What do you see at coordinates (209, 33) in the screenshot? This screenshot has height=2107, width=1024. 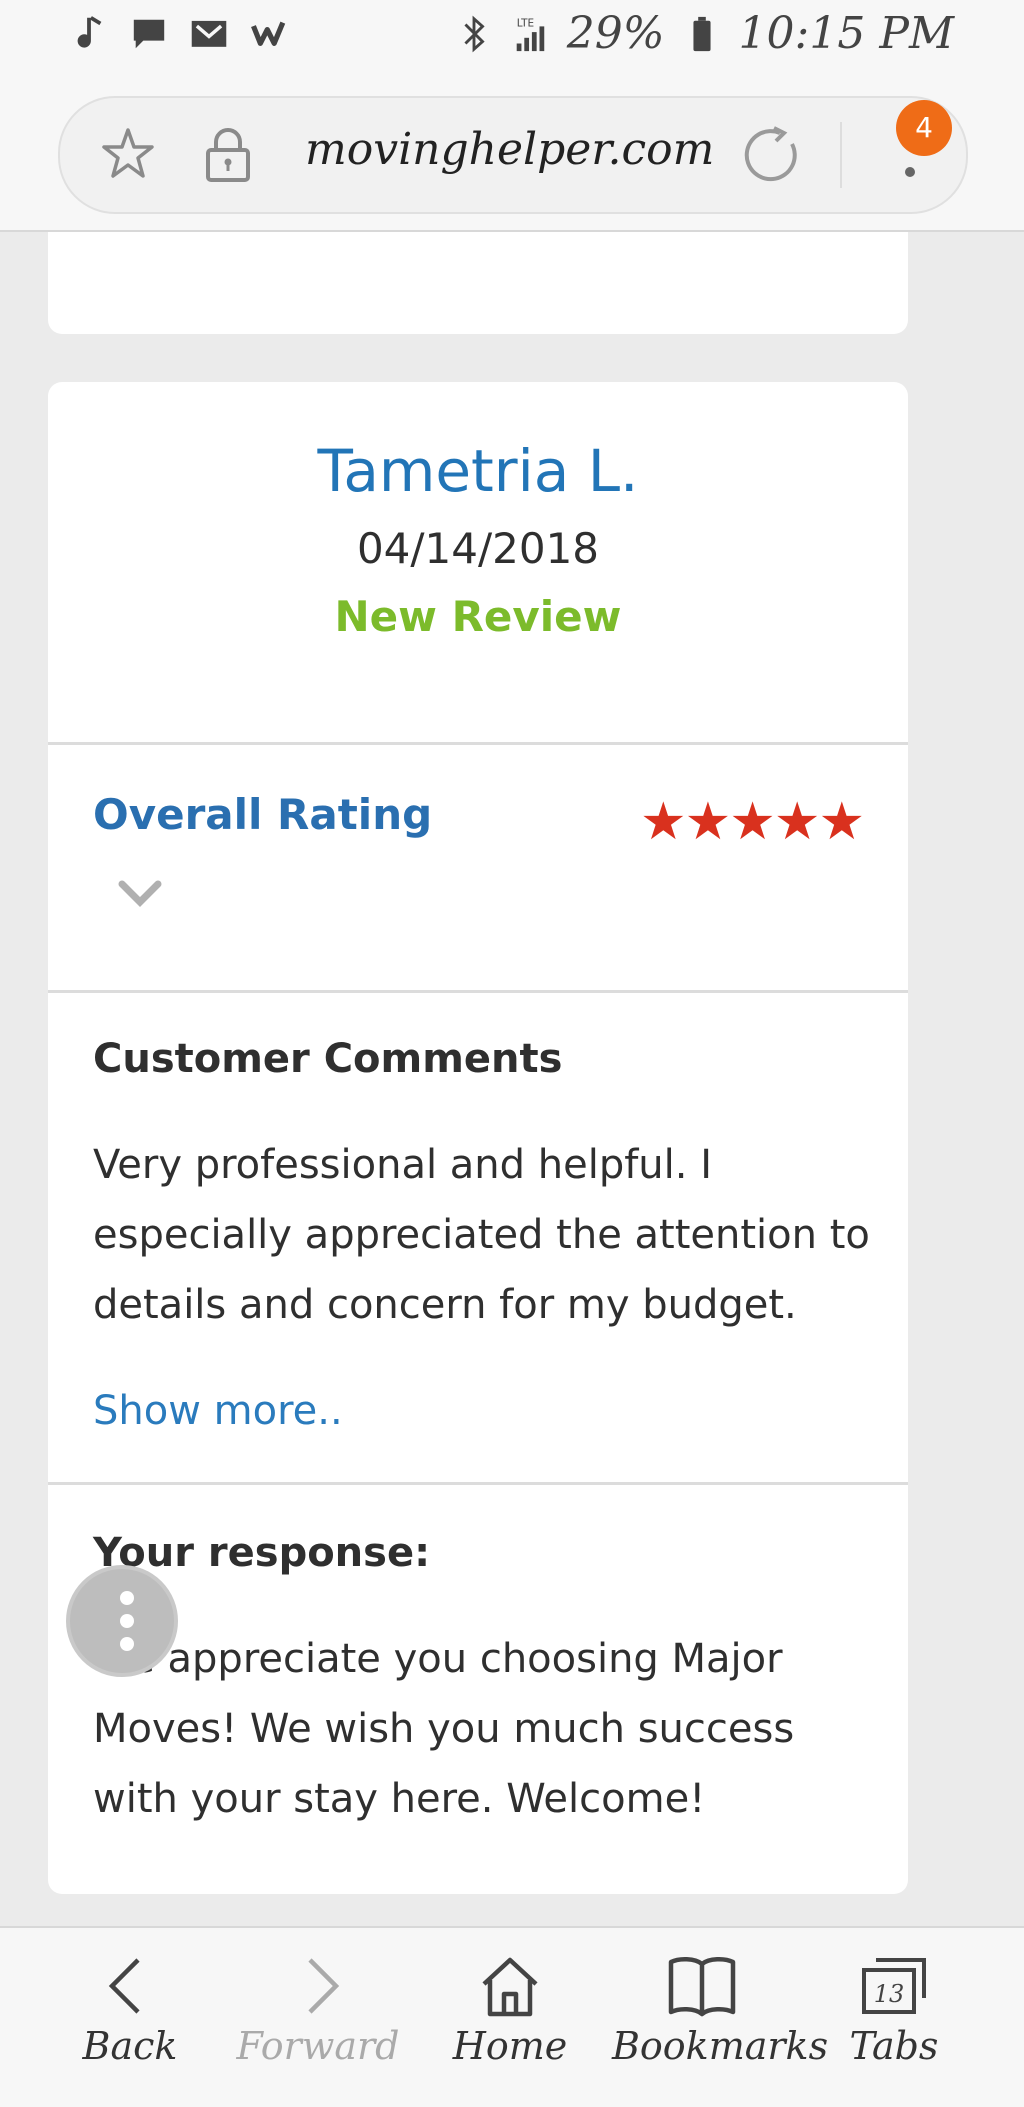 I see `gmail-icon` at bounding box center [209, 33].